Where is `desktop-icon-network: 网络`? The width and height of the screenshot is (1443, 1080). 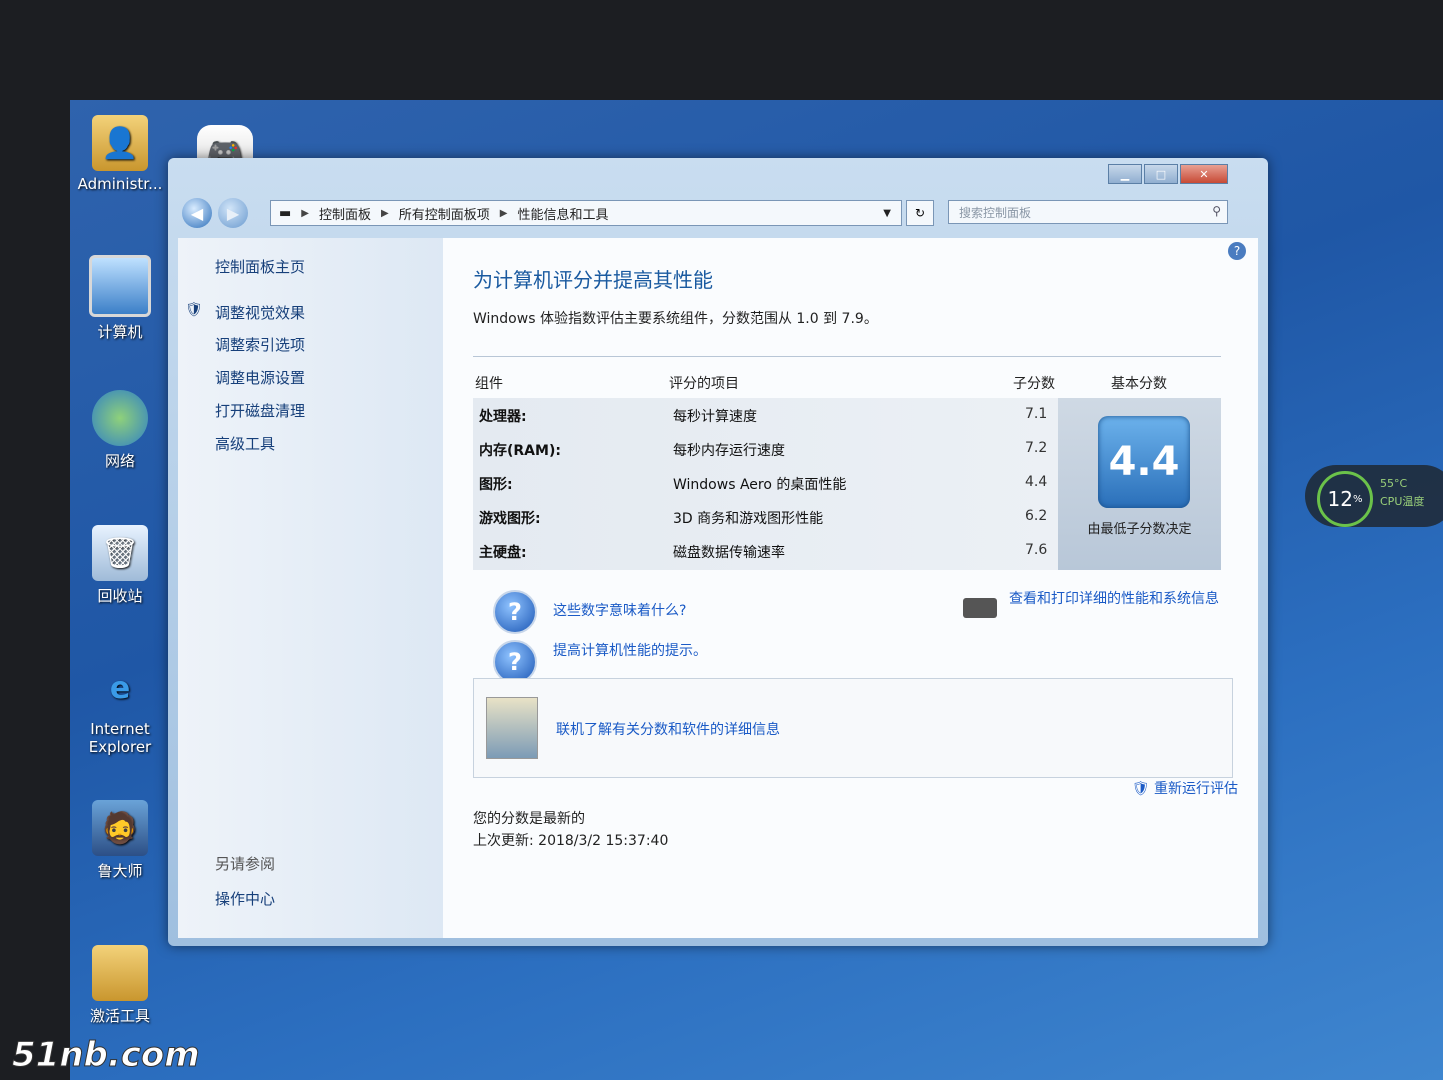
desktop-icon-network: 网络 is located at coordinates (120, 430).